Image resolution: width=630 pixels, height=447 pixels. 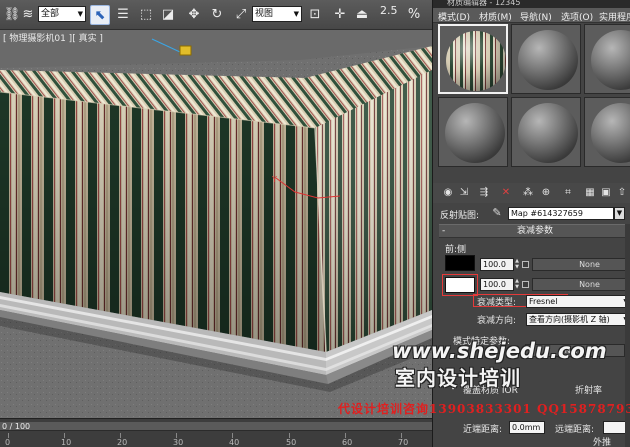 I want to click on get-material-icon: ◉, so click(x=448, y=193).